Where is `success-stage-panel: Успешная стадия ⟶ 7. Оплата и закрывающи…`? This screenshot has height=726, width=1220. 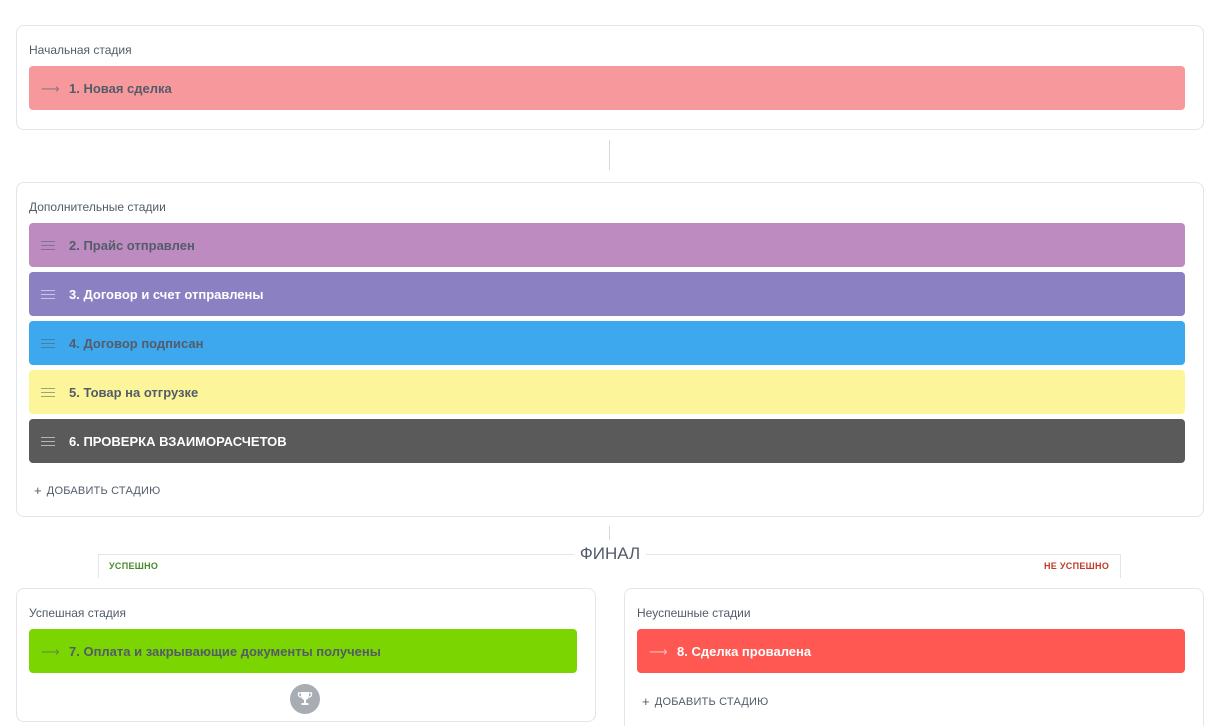 success-stage-panel: Успешная стадия ⟶ 7. Оплата и закрывающи… is located at coordinates (306, 655).